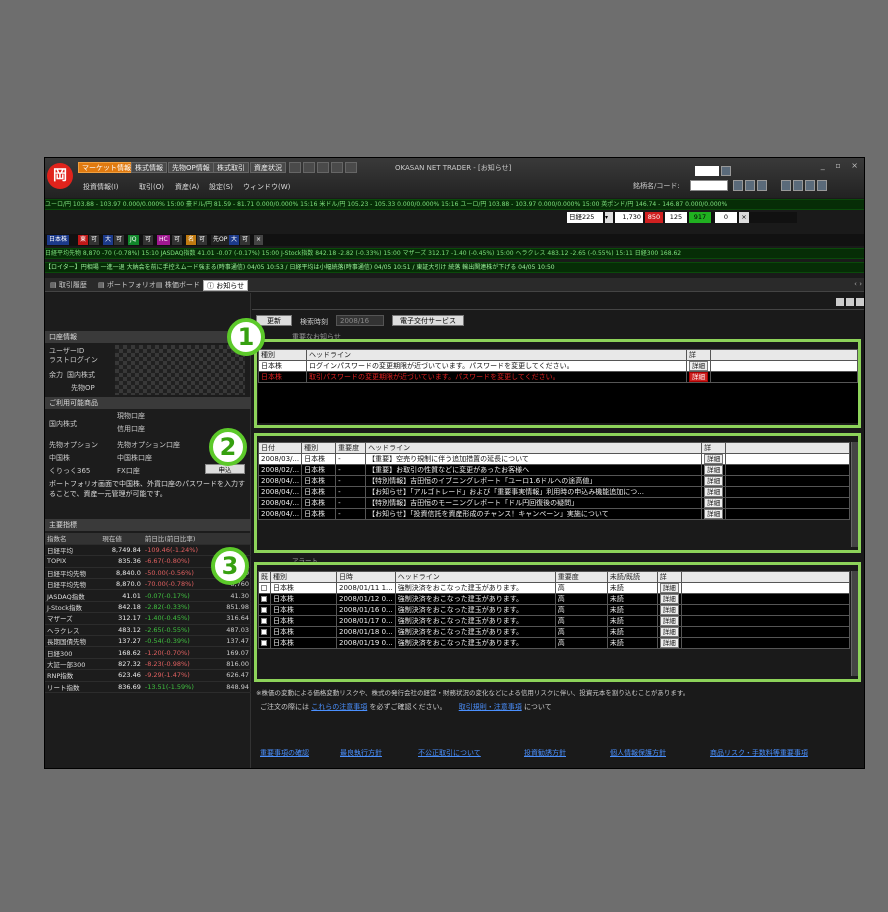 The height and width of the screenshot is (912, 888). Describe the element at coordinates (268, 167) in the screenshot. I see `top-tab-assets: 資産状況` at that location.